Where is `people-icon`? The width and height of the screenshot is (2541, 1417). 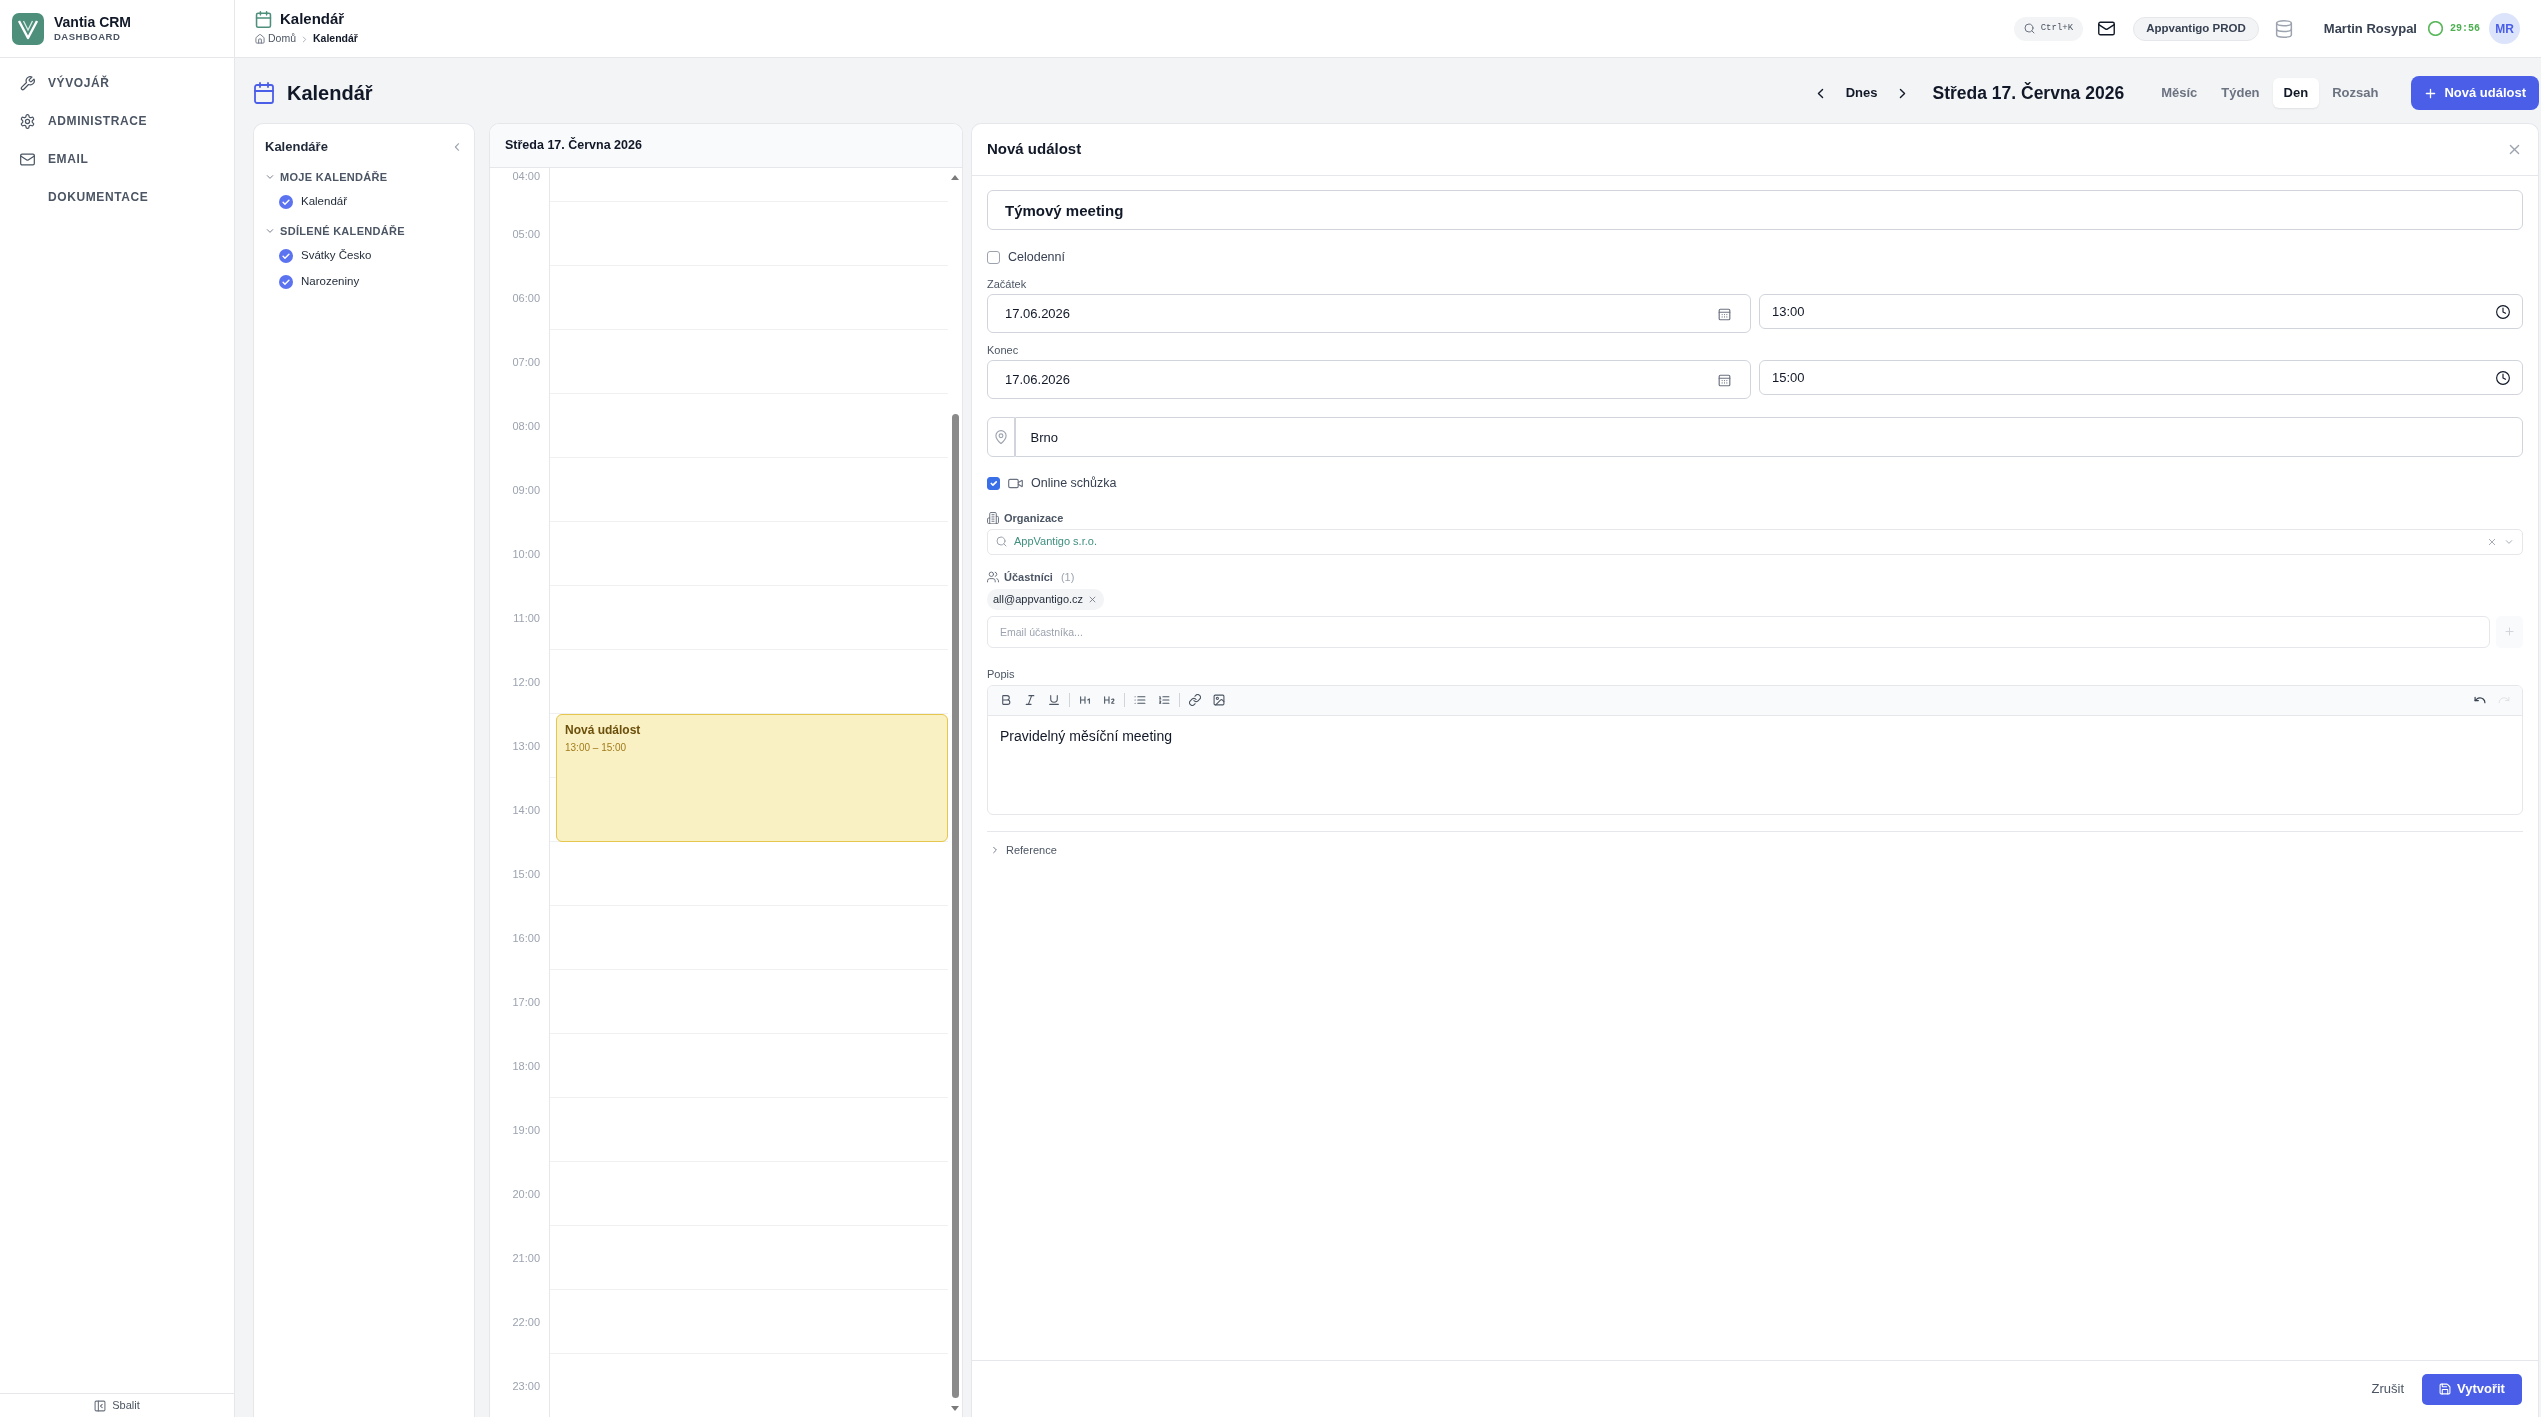
people-icon is located at coordinates (993, 576).